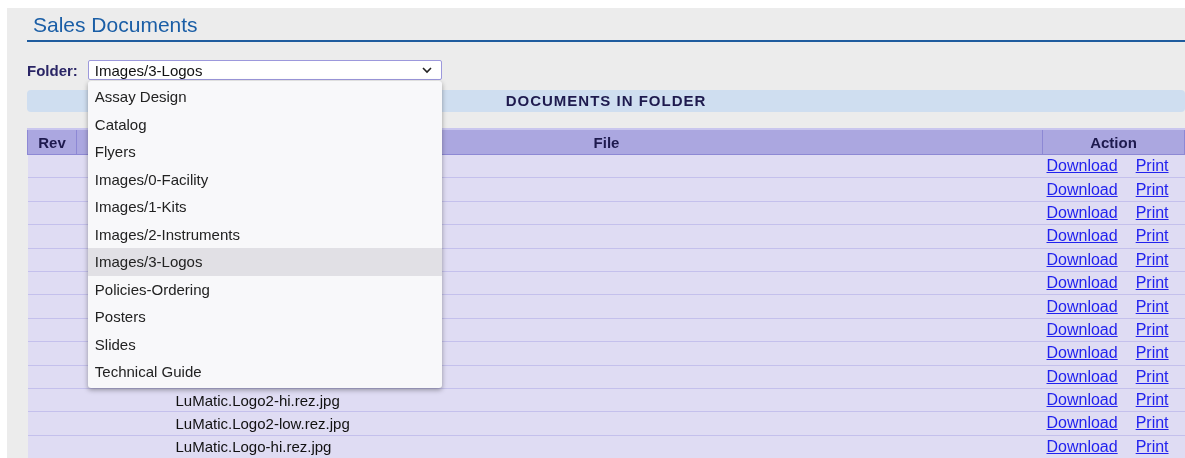  I want to click on folder-option: Images/1-Kits, so click(264, 207).